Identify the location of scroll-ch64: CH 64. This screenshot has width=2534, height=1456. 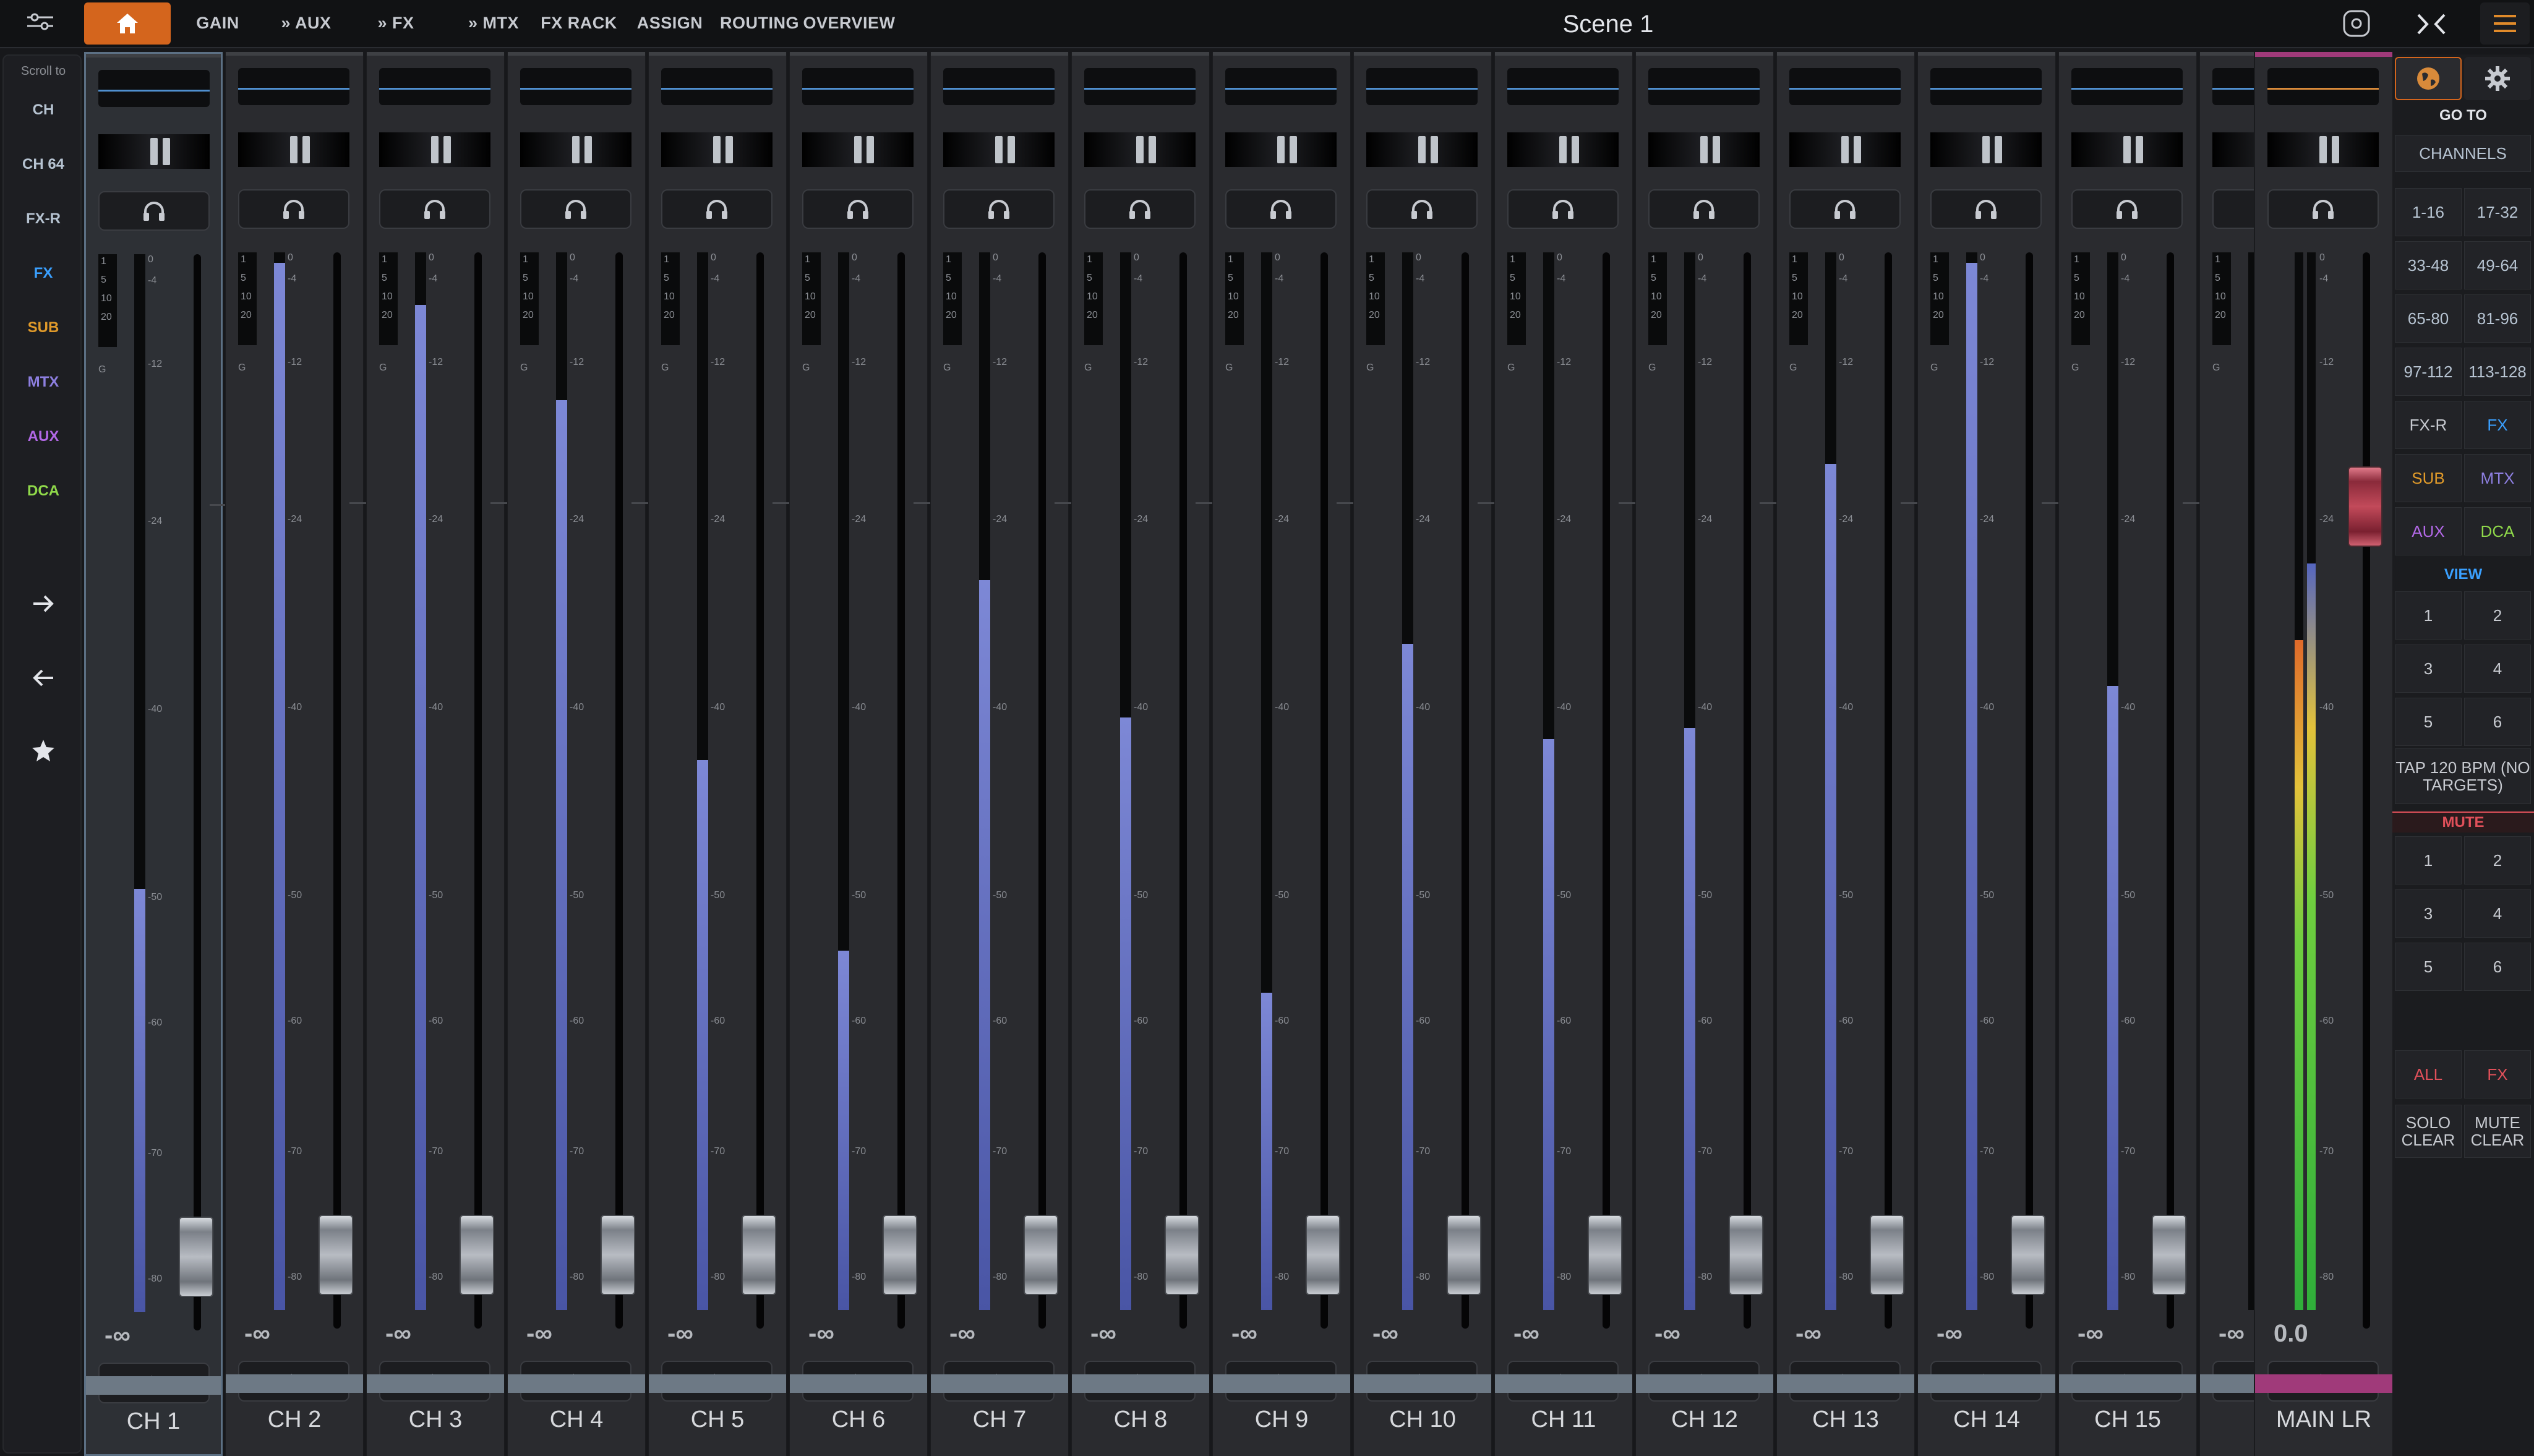
(43, 164).